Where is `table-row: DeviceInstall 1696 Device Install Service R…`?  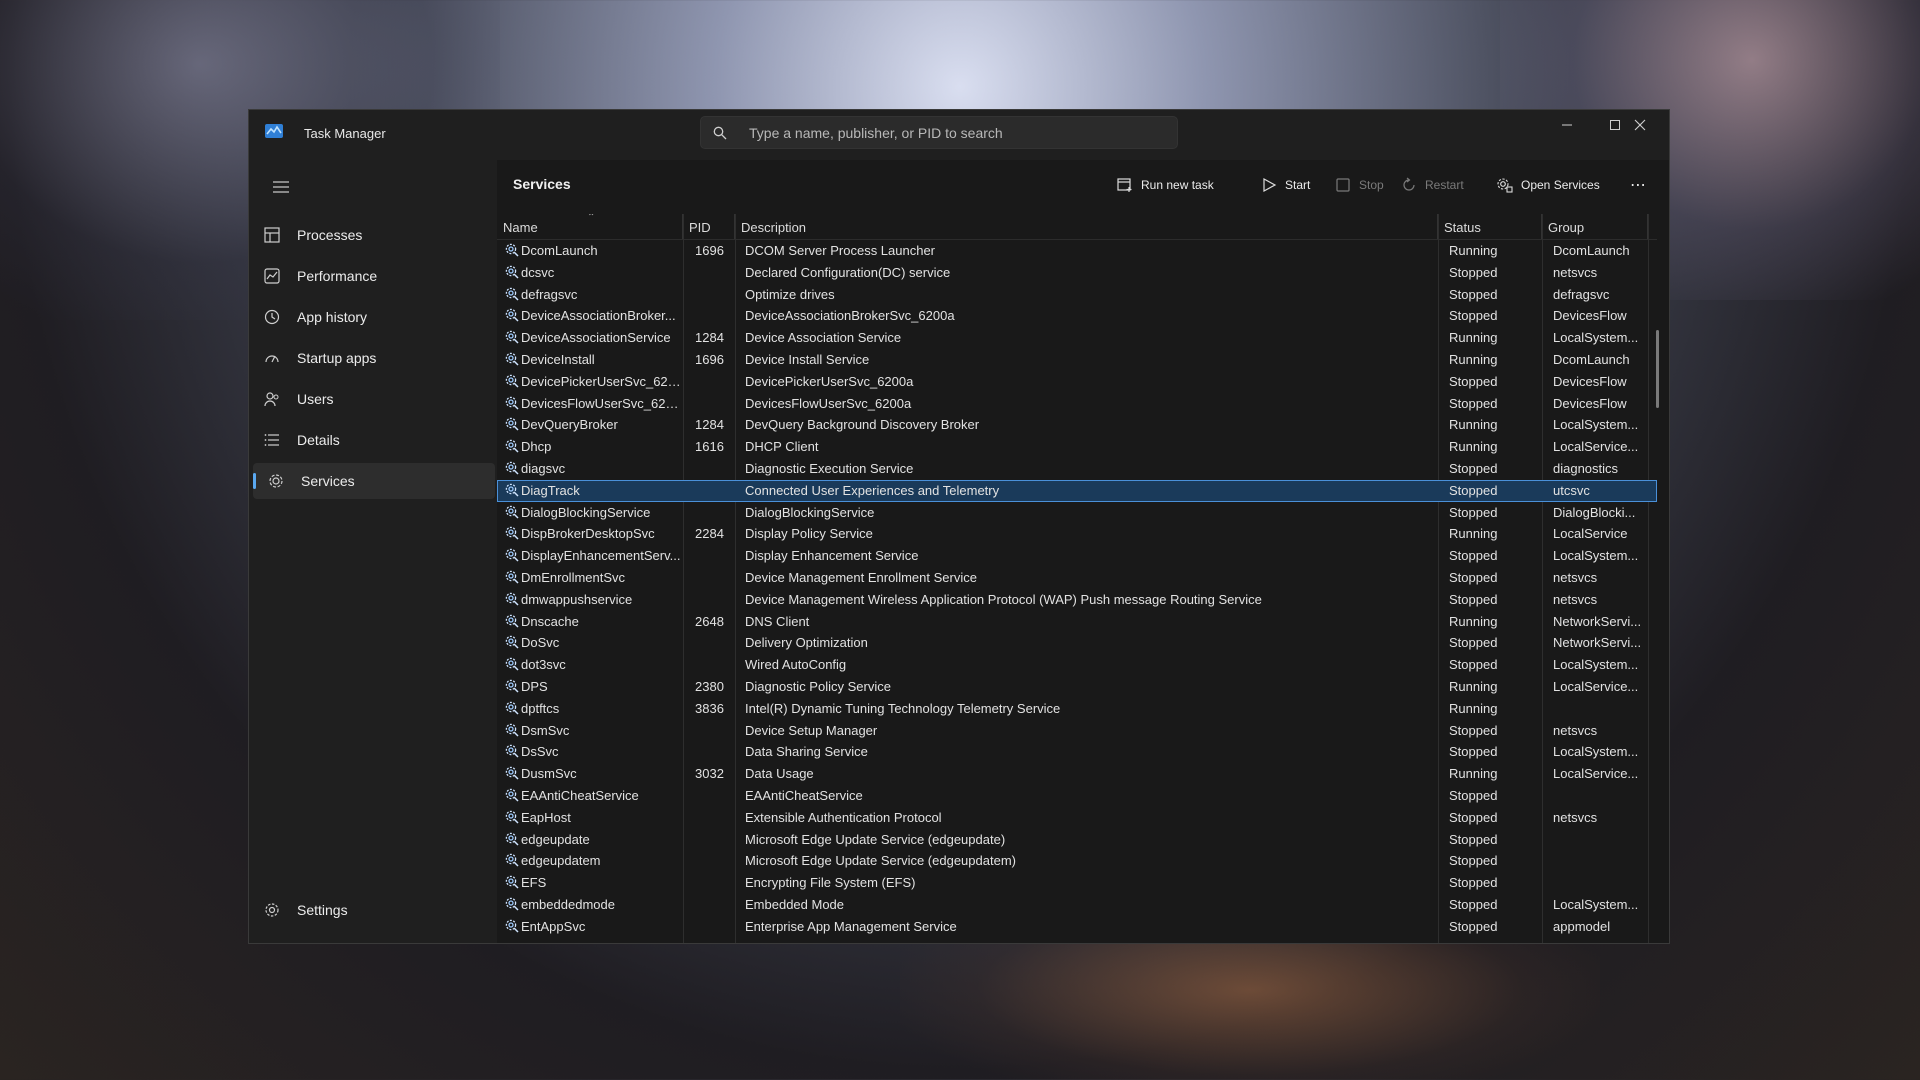
table-row: DeviceInstall 1696 Device Install Service R… is located at coordinates (1077, 360).